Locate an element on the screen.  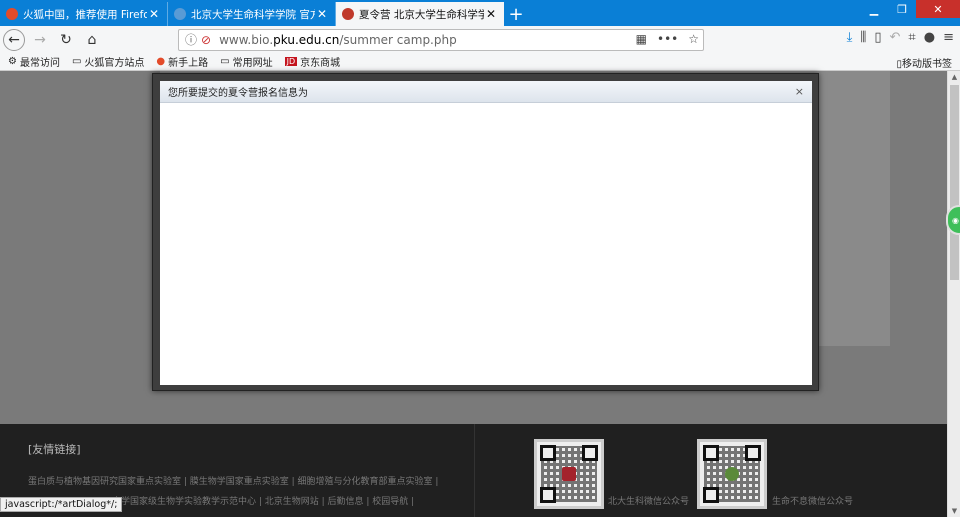
window-controls: ▁ ❐ ✕ is located at coordinates (910, 9).